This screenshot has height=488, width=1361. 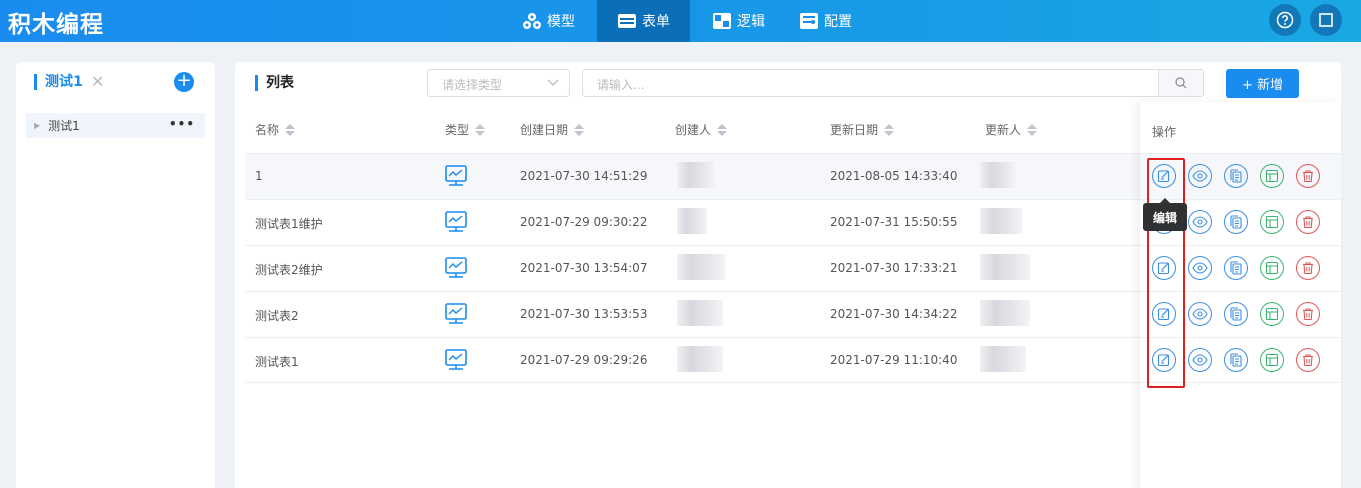 I want to click on cell-updated-date: 2021-07-30 17:33:21, so click(x=894, y=268).